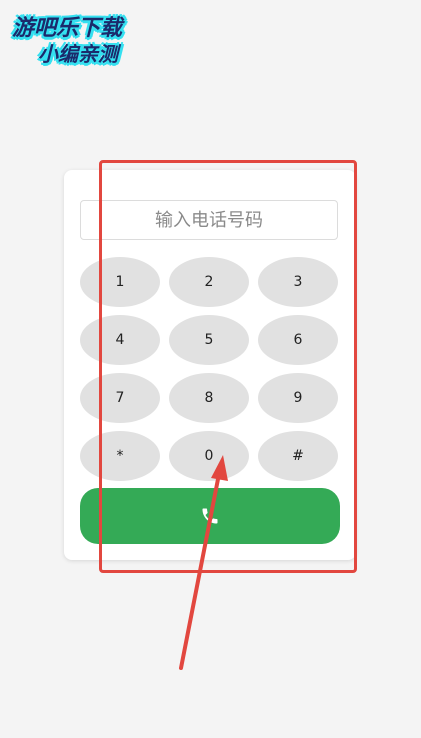 Image resolution: width=421 pixels, height=738 pixels. I want to click on phone-icon, so click(210, 516).